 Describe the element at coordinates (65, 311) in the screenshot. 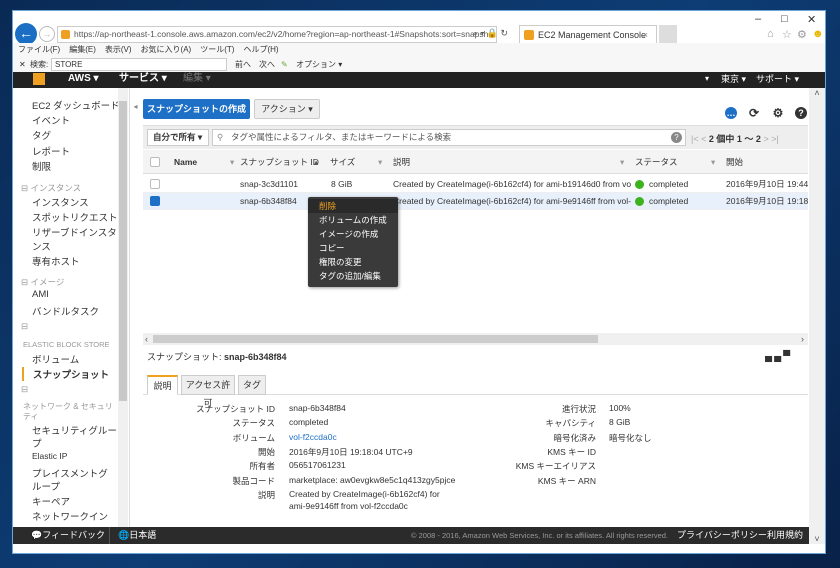

I see `sidebar-item-bundle-tasks: バンドルタスク` at that location.